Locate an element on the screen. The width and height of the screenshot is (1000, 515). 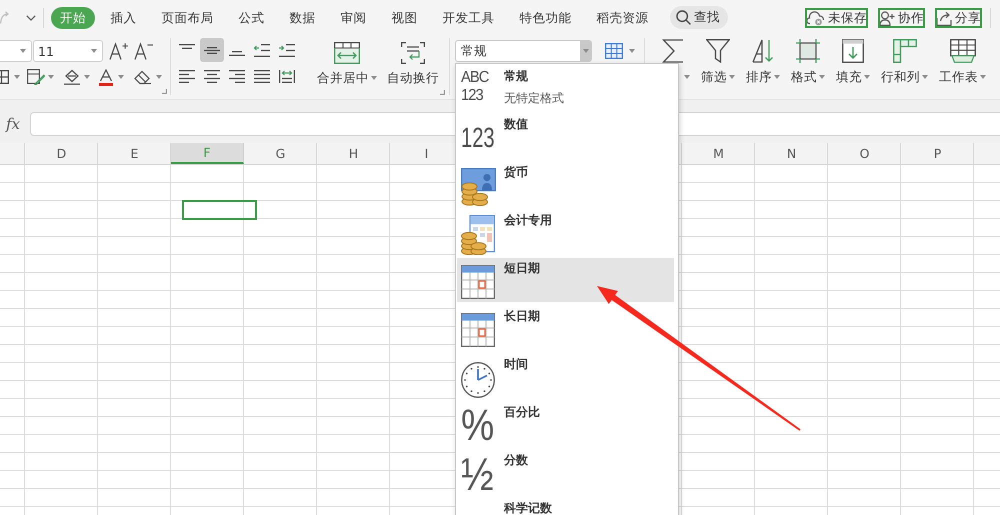
general-format-icon: ABC 123 is located at coordinates (475, 87).